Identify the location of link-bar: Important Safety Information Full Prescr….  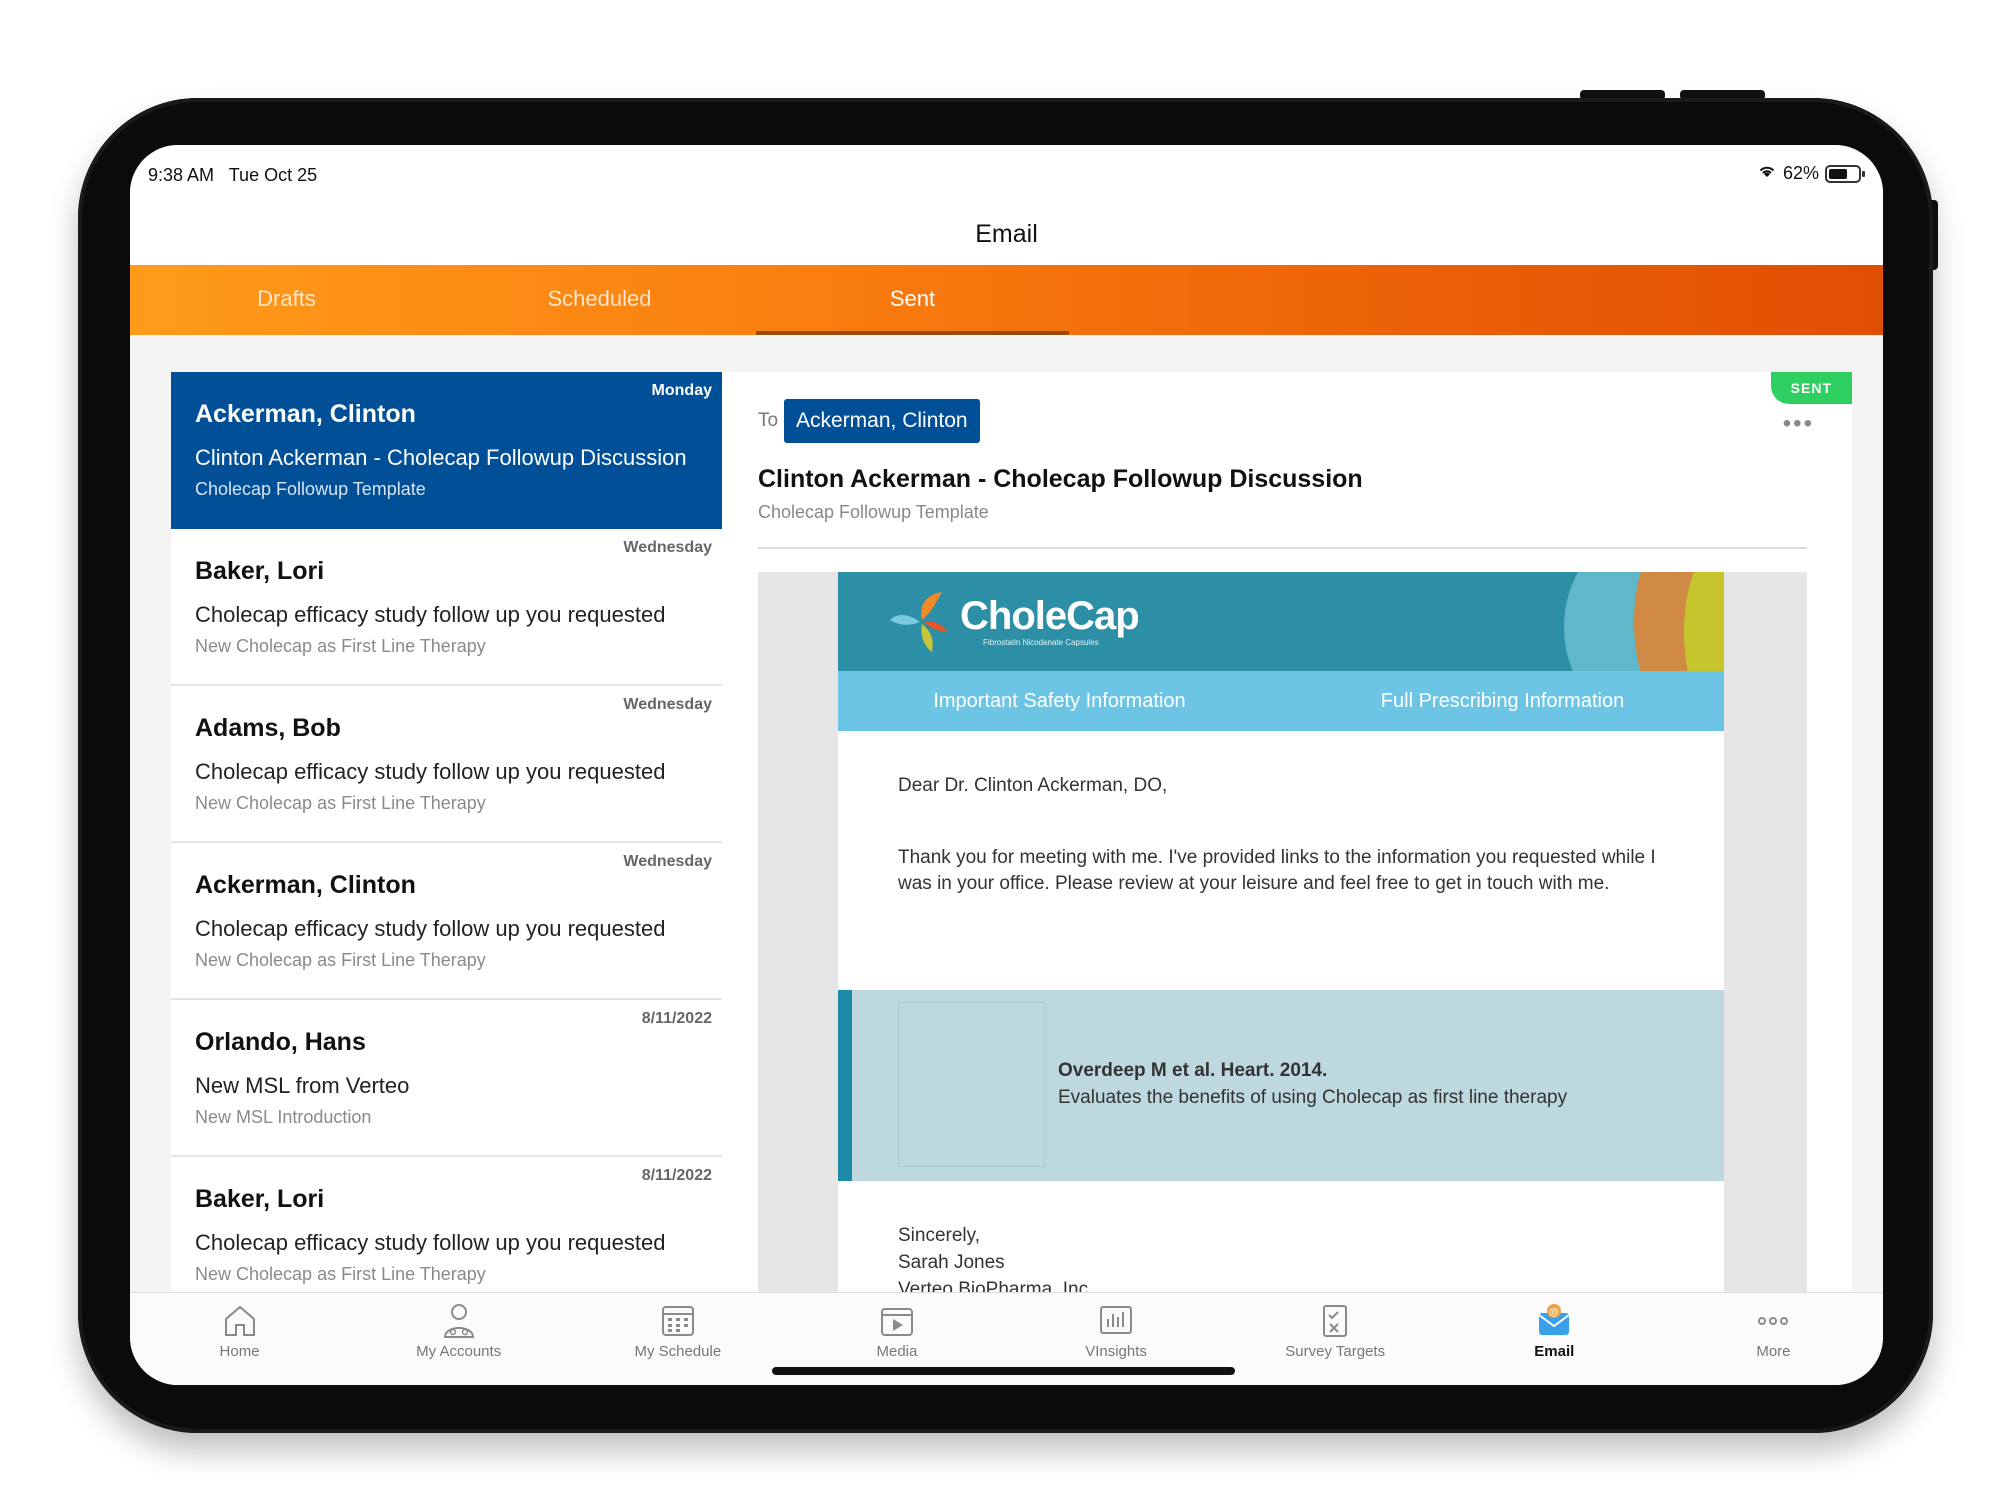
(1281, 701).